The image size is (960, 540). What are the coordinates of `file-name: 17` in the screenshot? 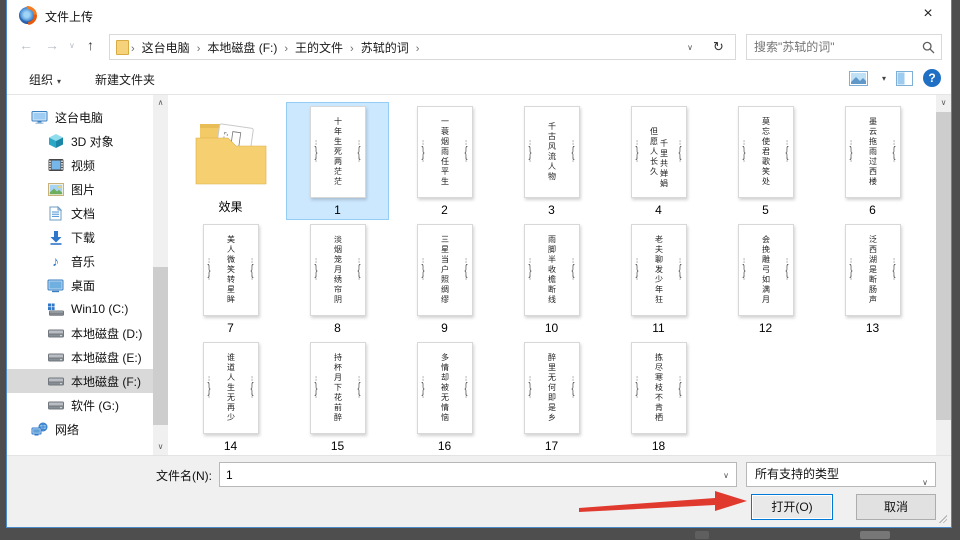 It's located at (551, 446).